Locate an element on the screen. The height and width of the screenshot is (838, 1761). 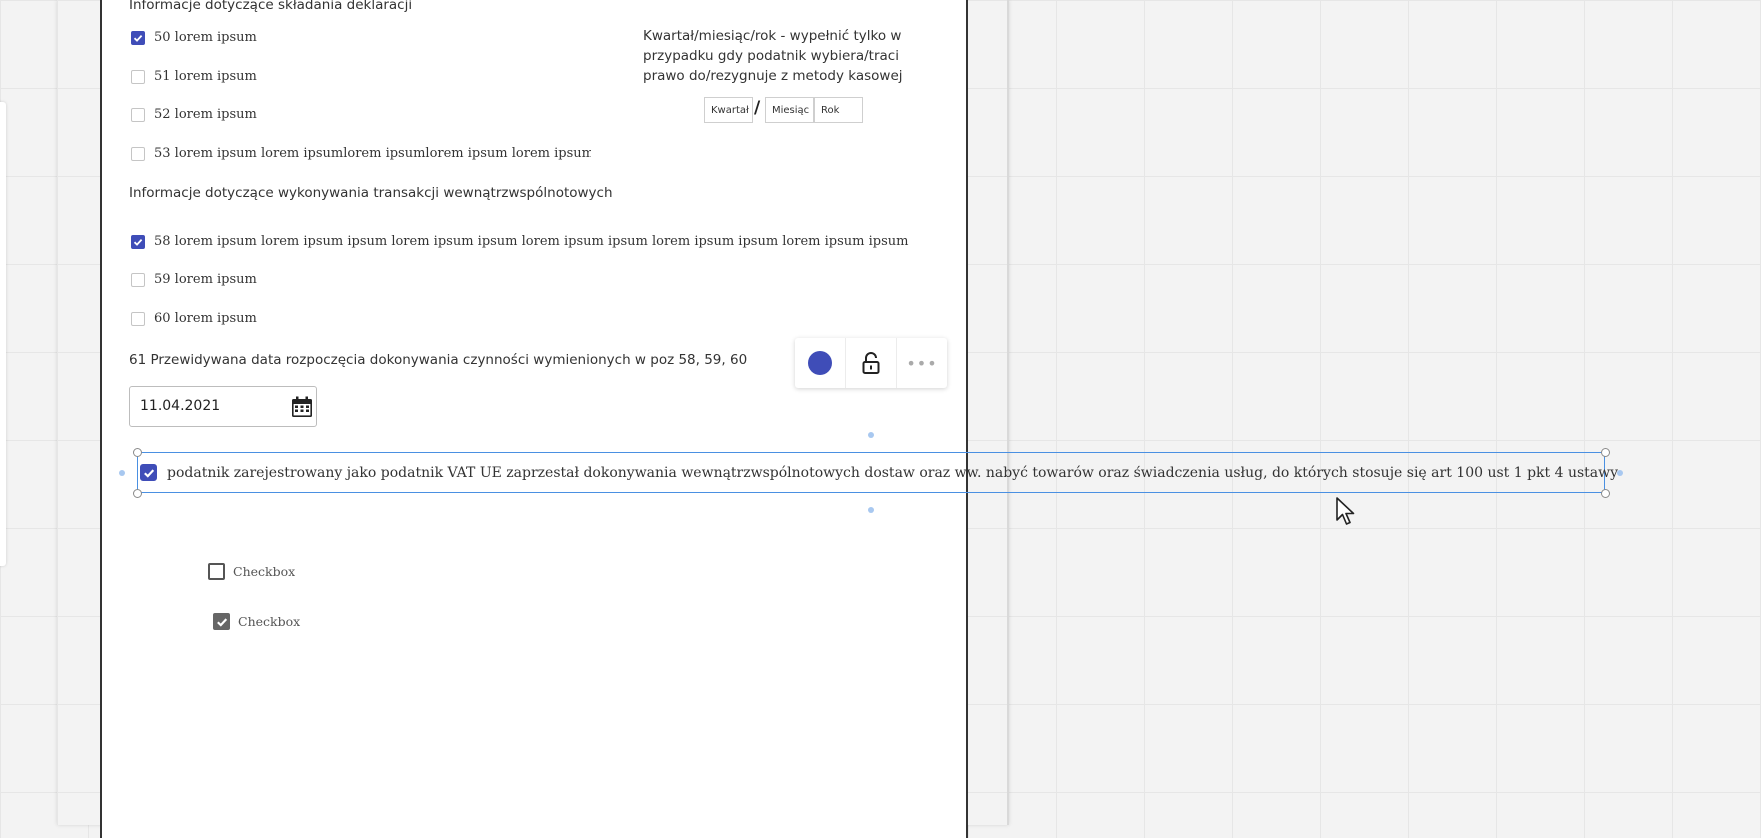
sheet-edge is located at coordinates (1008, 412).